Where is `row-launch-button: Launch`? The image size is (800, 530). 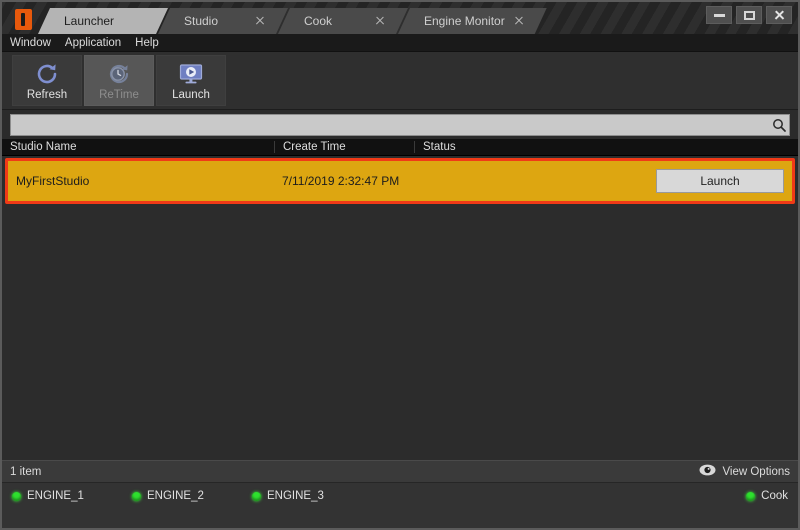
row-launch-button: Launch is located at coordinates (720, 181).